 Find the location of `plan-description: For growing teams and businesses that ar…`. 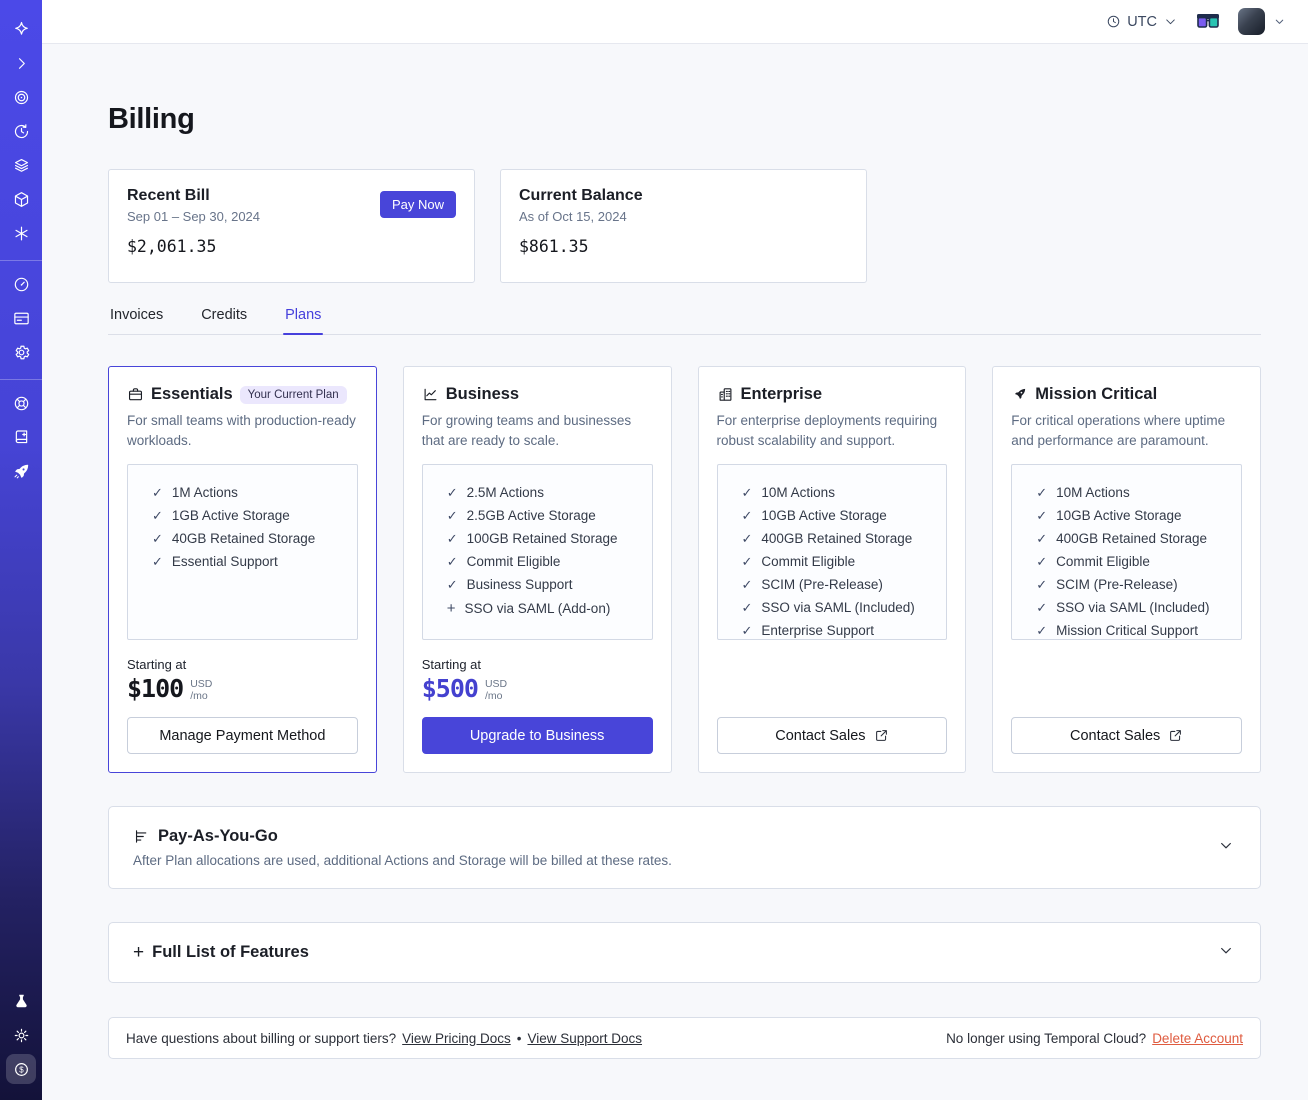

plan-description: For growing teams and businesses that ar… is located at coordinates (526, 430).